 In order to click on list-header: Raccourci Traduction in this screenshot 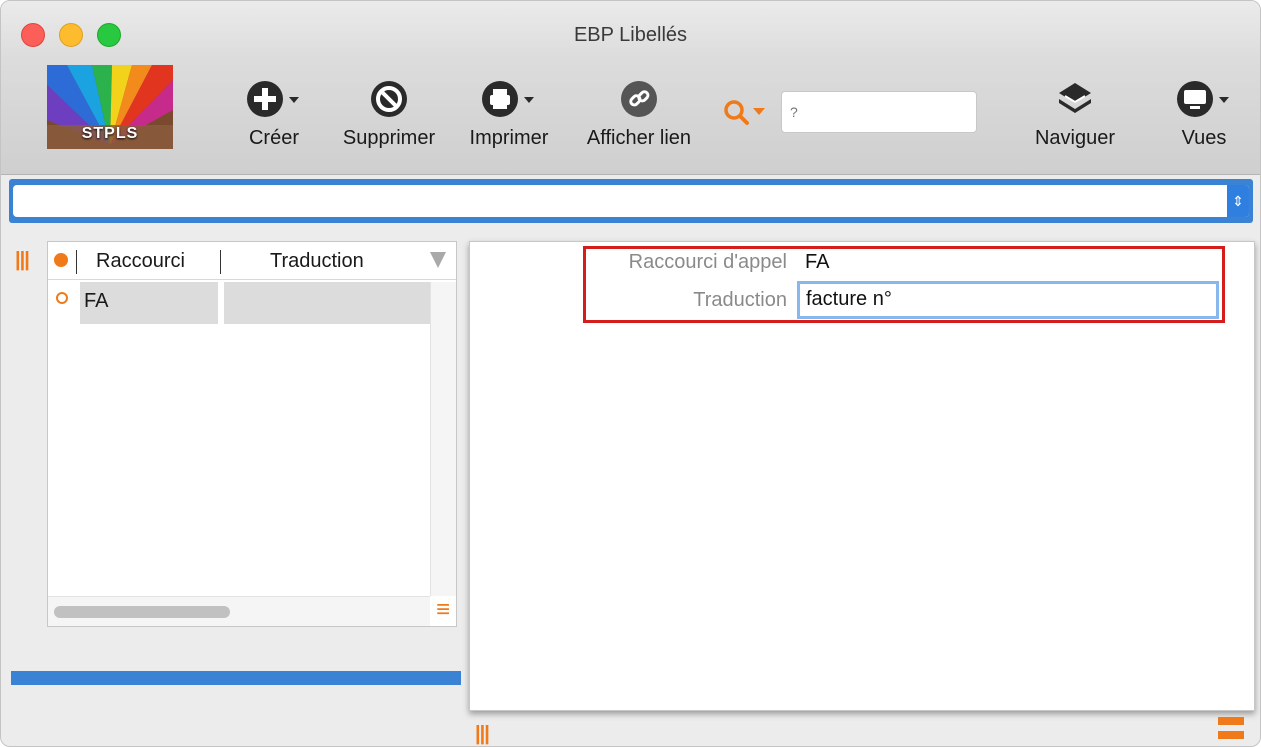, I will do `click(252, 261)`.